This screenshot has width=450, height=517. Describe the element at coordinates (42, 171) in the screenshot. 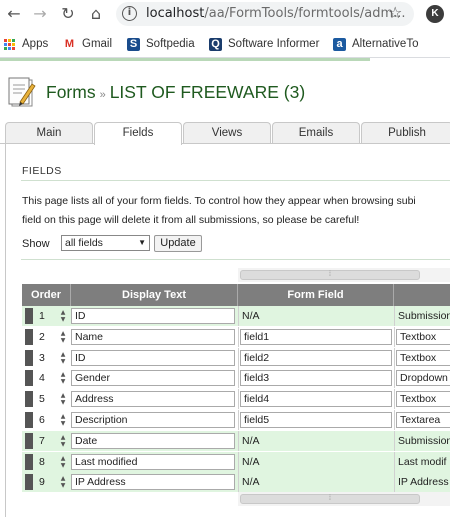

I see `section-title: FIELDS` at that location.